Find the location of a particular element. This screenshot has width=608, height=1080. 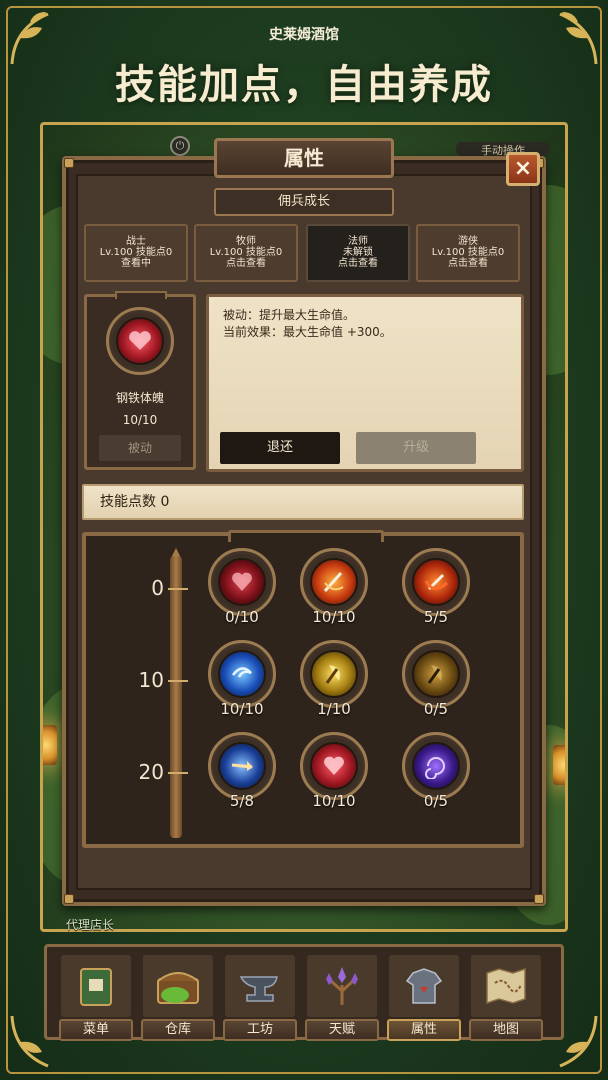

void-vortex-icon is located at coordinates (436, 766).